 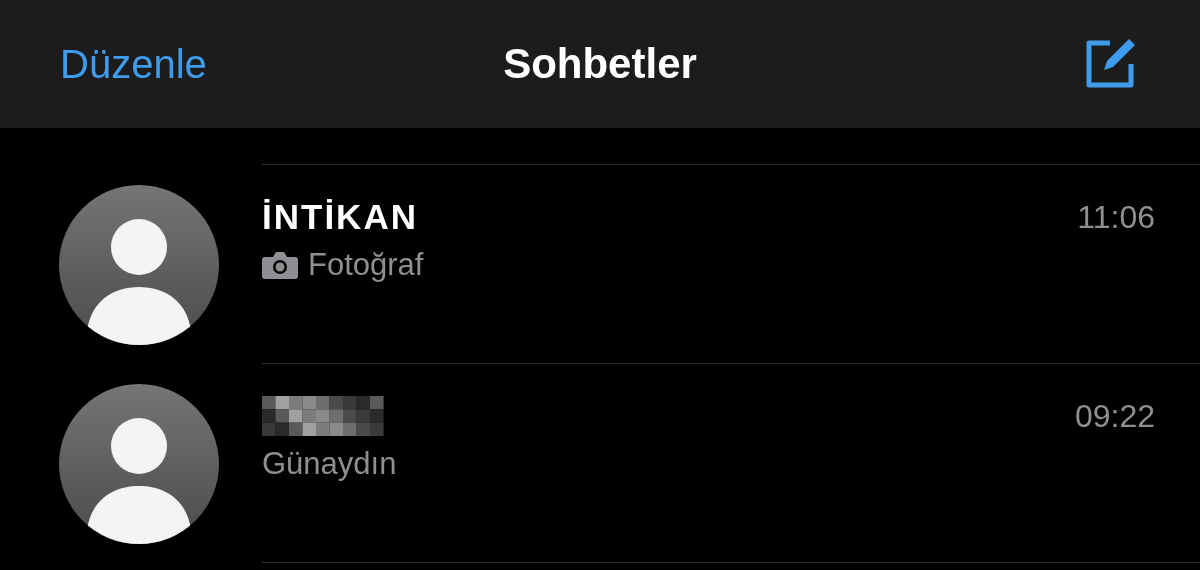 What do you see at coordinates (340, 217) in the screenshot?
I see `contact-name: İNTİKAN` at bounding box center [340, 217].